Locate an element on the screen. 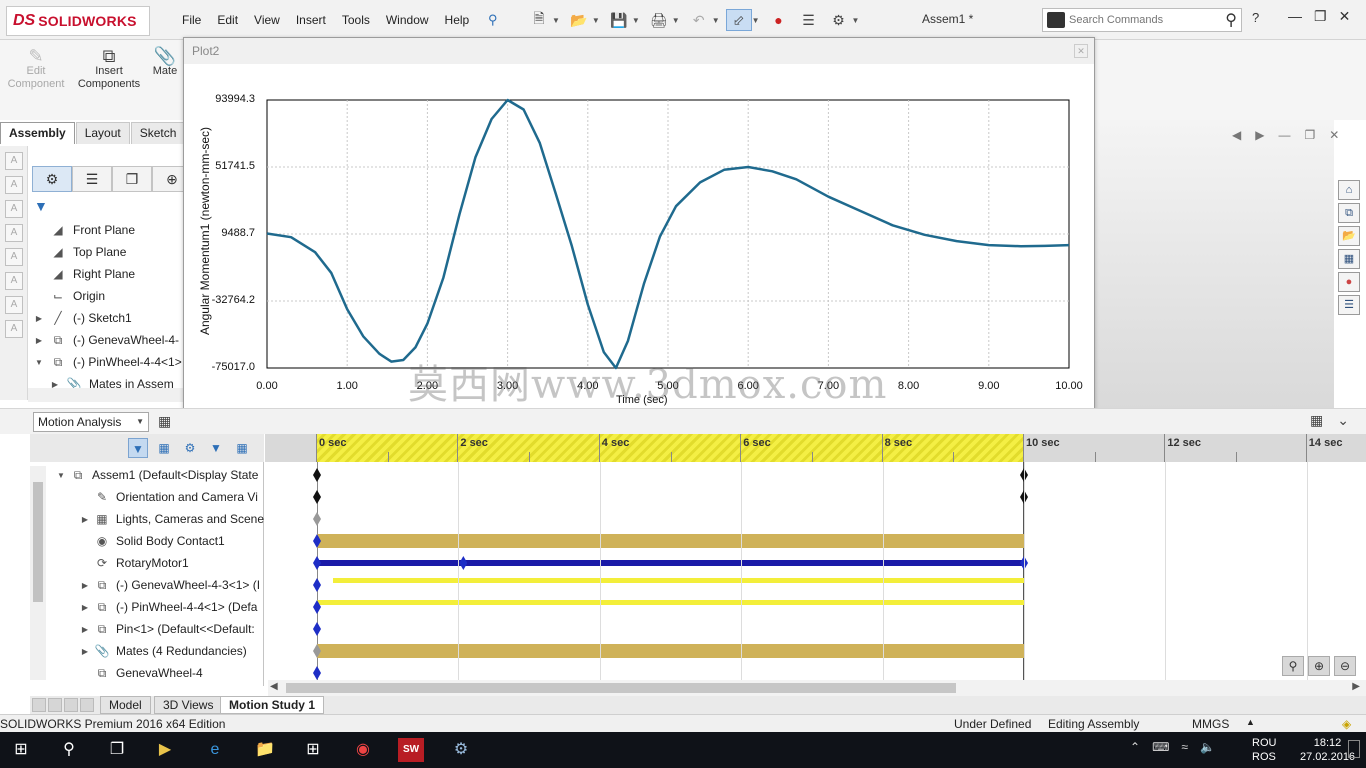 This screenshot has height=768, width=1366. pin-menu-icon: ⚲ is located at coordinates (495, 19).